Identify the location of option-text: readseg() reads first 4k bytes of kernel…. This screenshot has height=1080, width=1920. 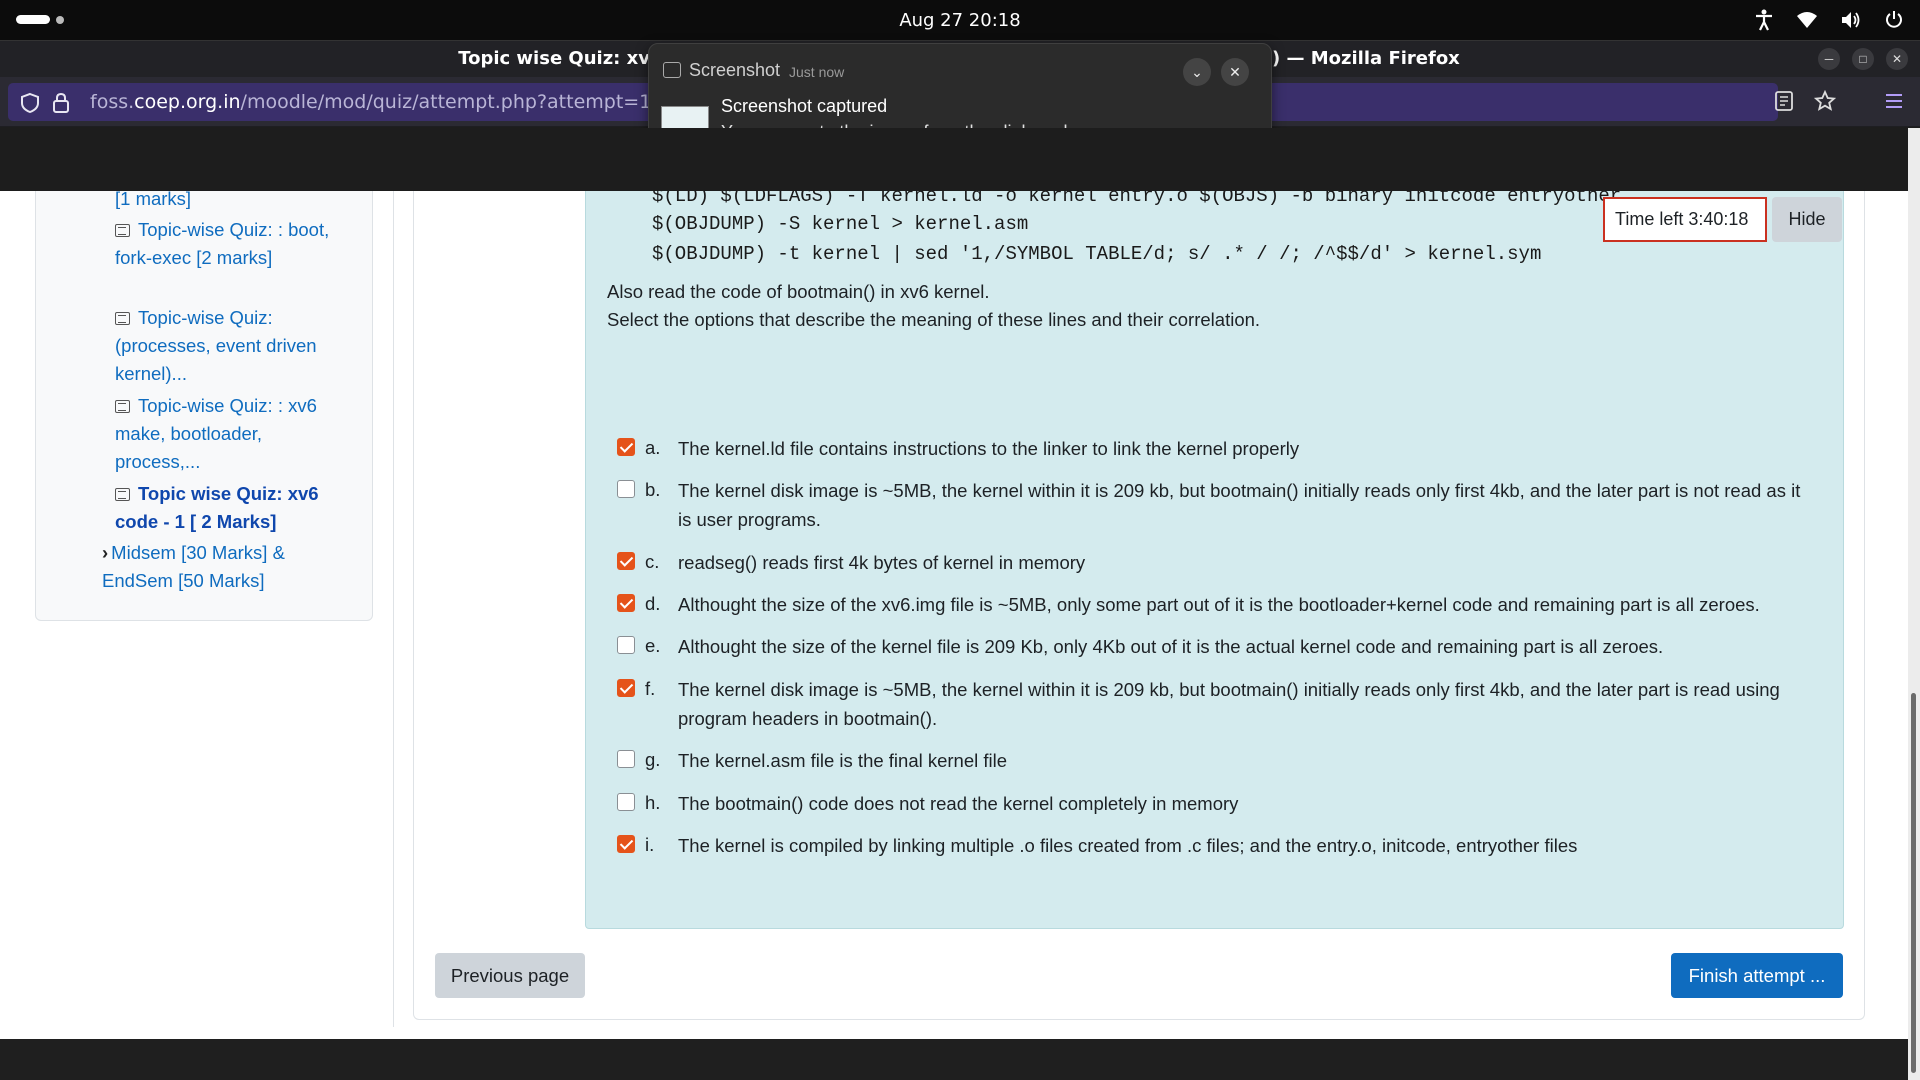
(882, 562).